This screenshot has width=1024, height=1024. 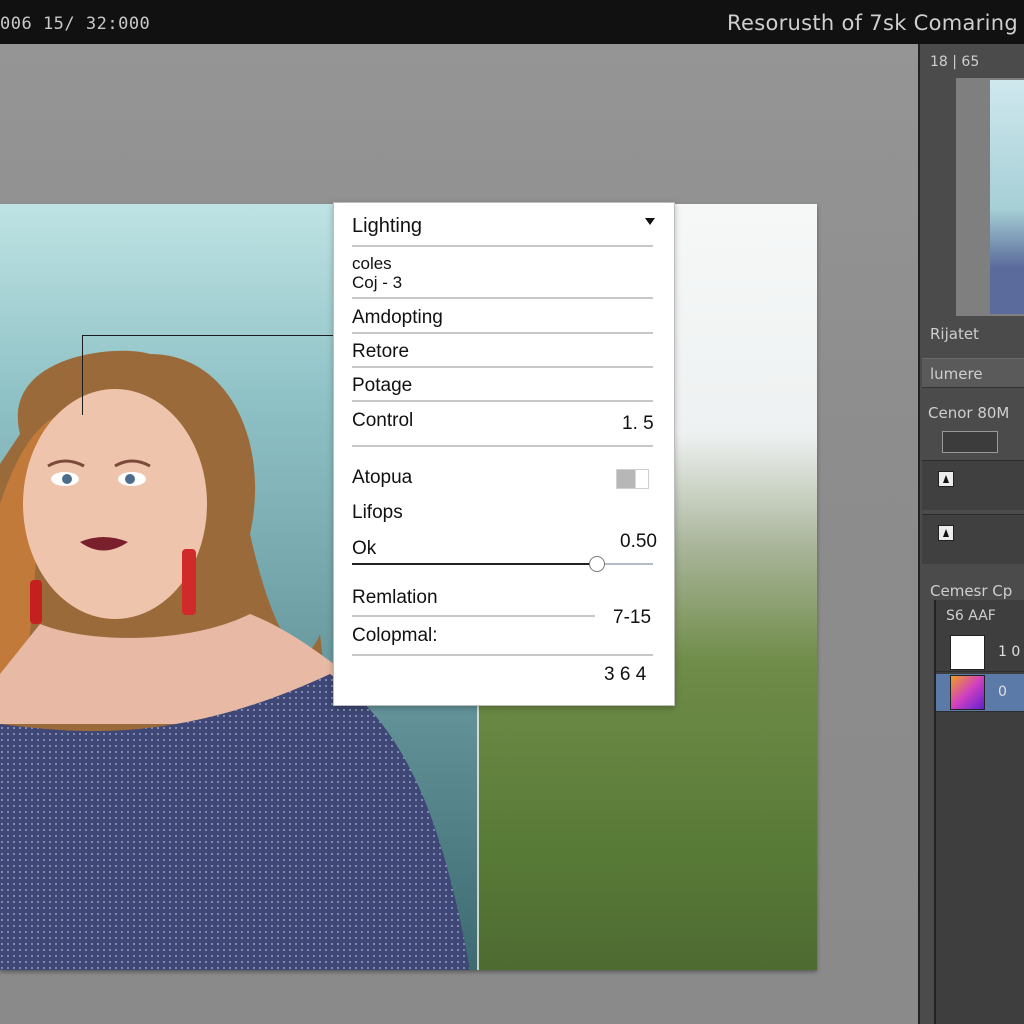 I want to click on layers-header: Cemesr Cp, so click(x=971, y=591).